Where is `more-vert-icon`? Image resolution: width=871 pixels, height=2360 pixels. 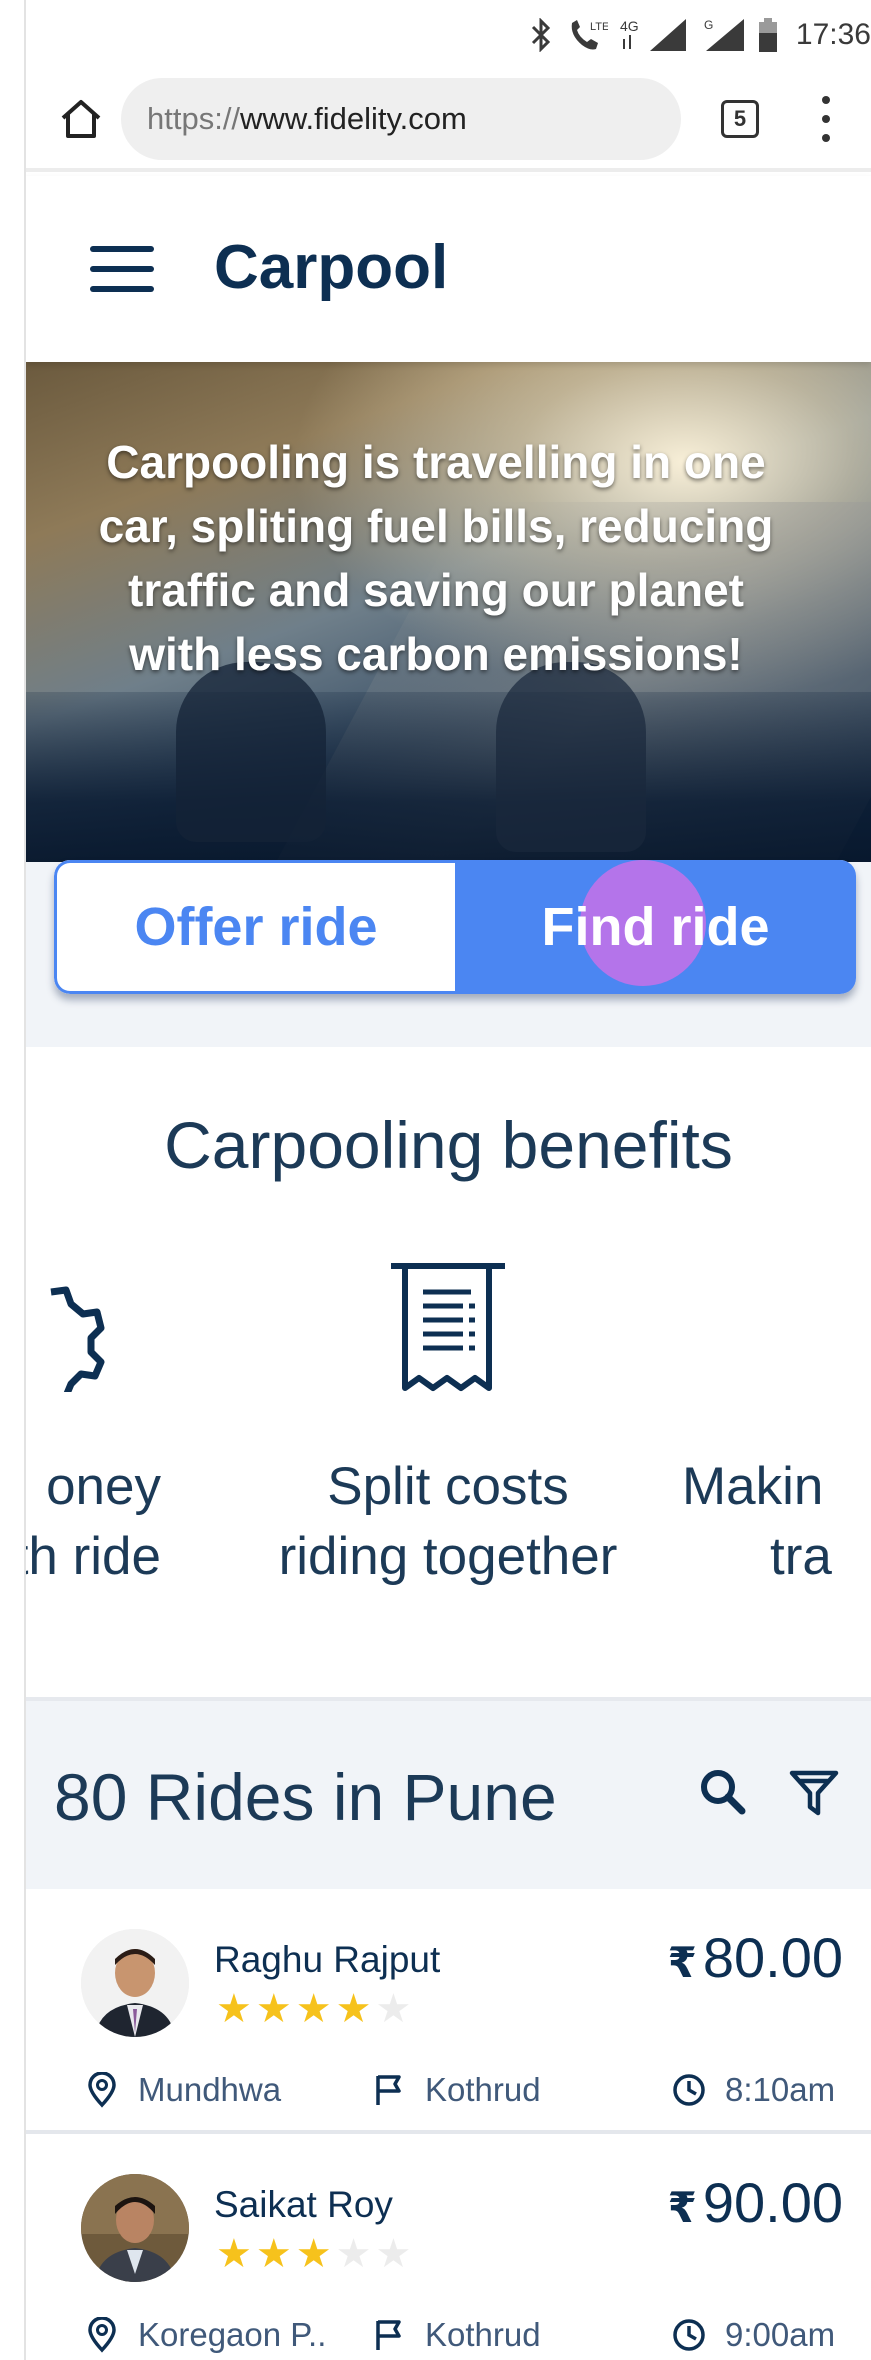
more-vert-icon is located at coordinates (826, 119).